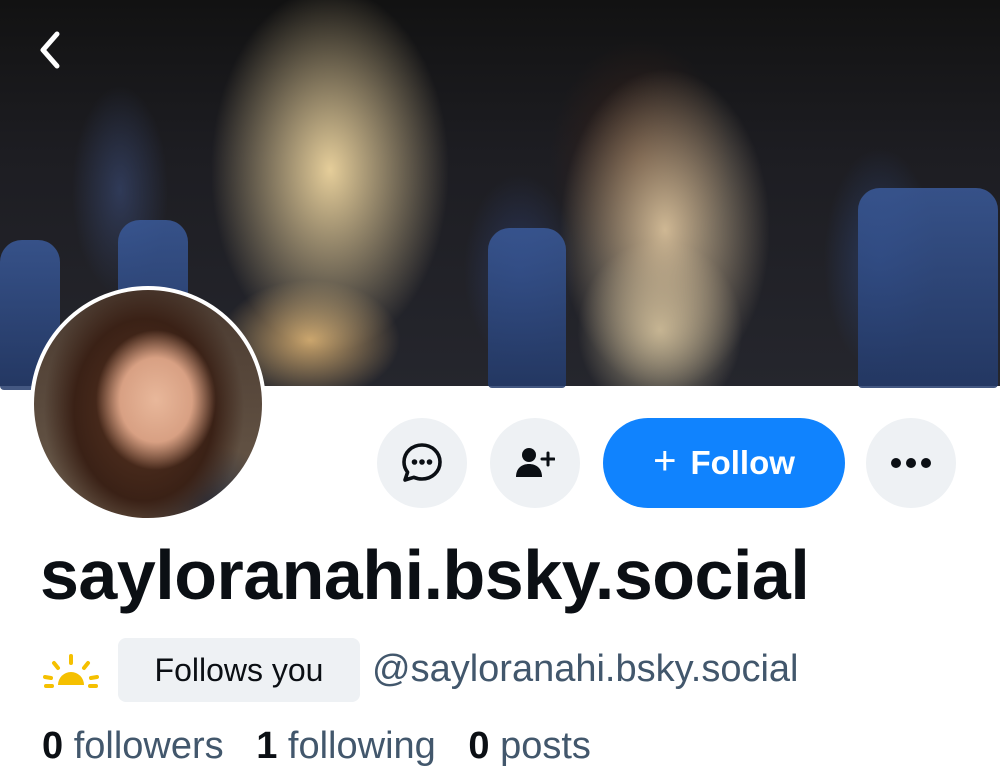  What do you see at coordinates (479, 746) in the screenshot?
I see `posts-count: 0` at bounding box center [479, 746].